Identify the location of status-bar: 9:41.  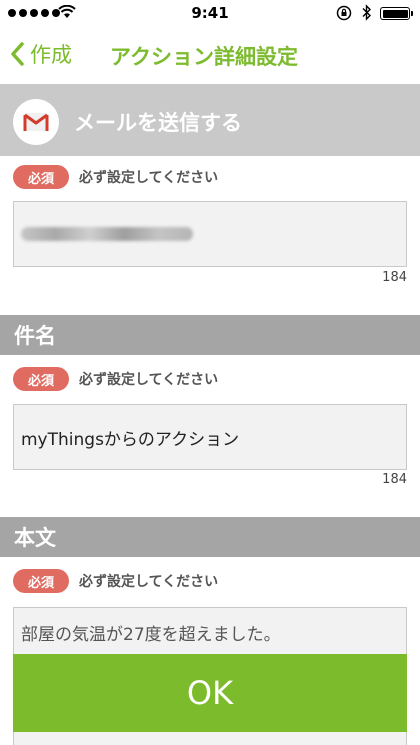
(210, 13).